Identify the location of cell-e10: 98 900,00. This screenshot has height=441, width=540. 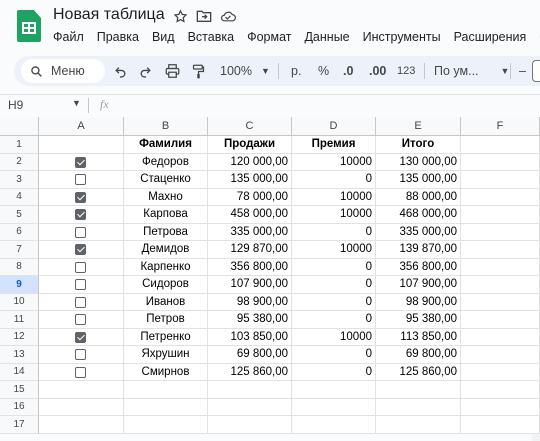
(418, 302).